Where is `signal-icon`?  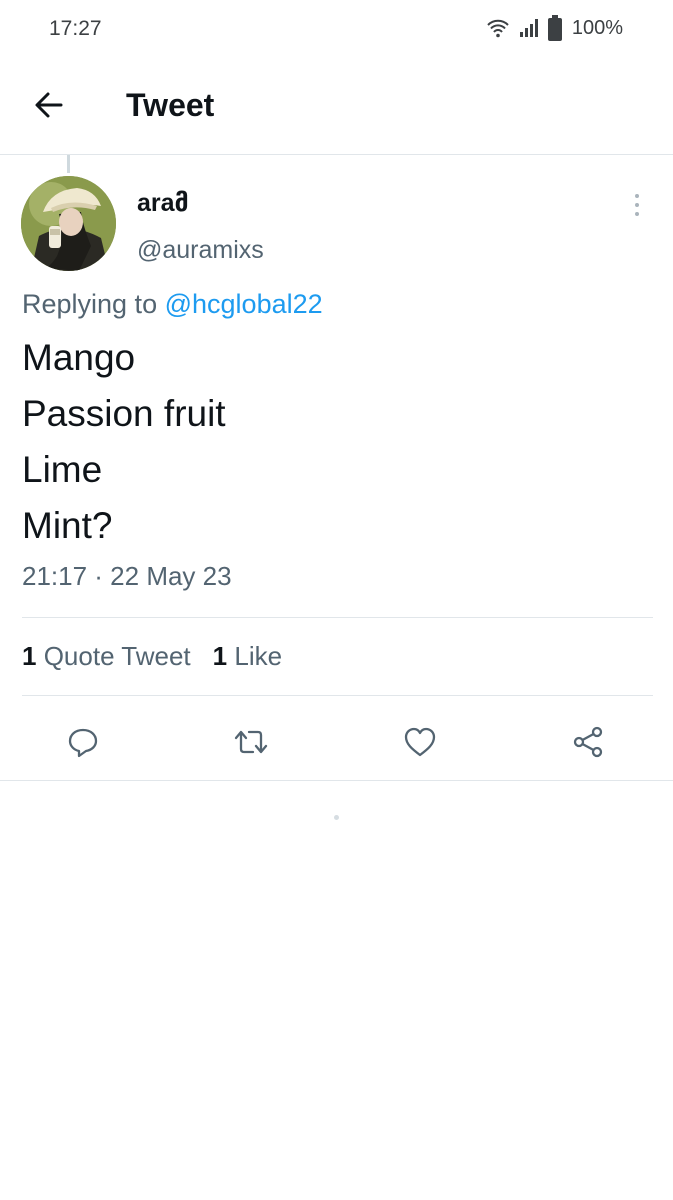 signal-icon is located at coordinates (529, 28).